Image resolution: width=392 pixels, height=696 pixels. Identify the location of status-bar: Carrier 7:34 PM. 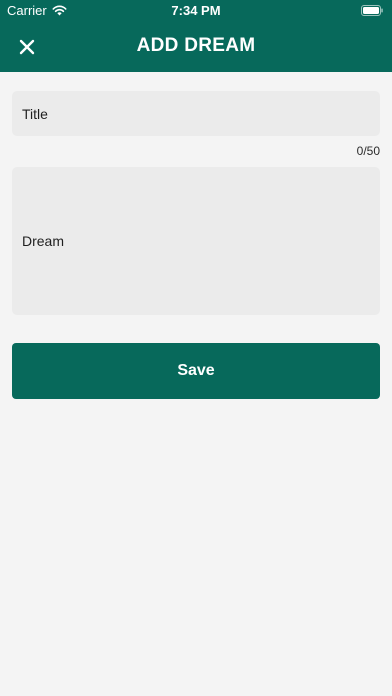
(196, 11).